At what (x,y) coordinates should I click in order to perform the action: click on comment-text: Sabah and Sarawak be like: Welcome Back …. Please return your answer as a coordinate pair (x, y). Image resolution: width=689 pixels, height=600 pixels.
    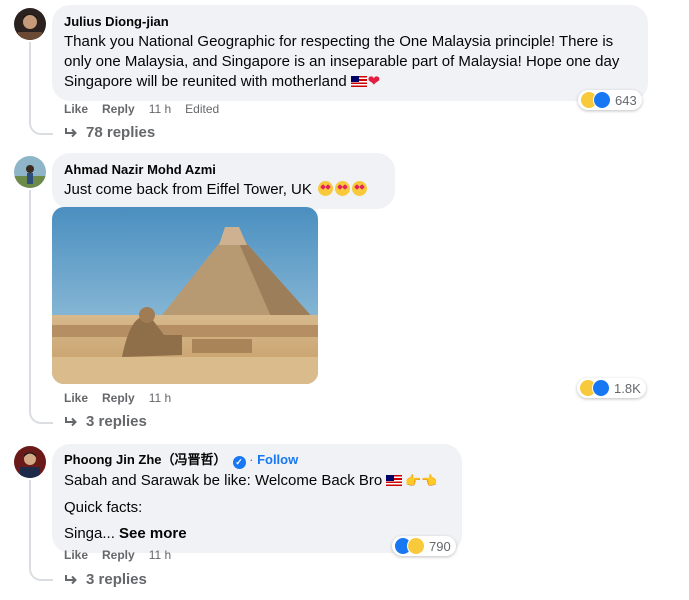
    Looking at the image, I should click on (257, 507).